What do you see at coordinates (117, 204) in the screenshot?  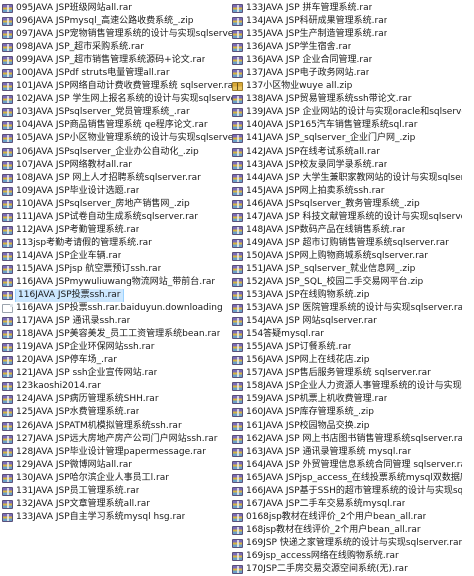 I see `file-item: 110JAVA JSPsqlserver_房地产销售网_.zip` at bounding box center [117, 204].